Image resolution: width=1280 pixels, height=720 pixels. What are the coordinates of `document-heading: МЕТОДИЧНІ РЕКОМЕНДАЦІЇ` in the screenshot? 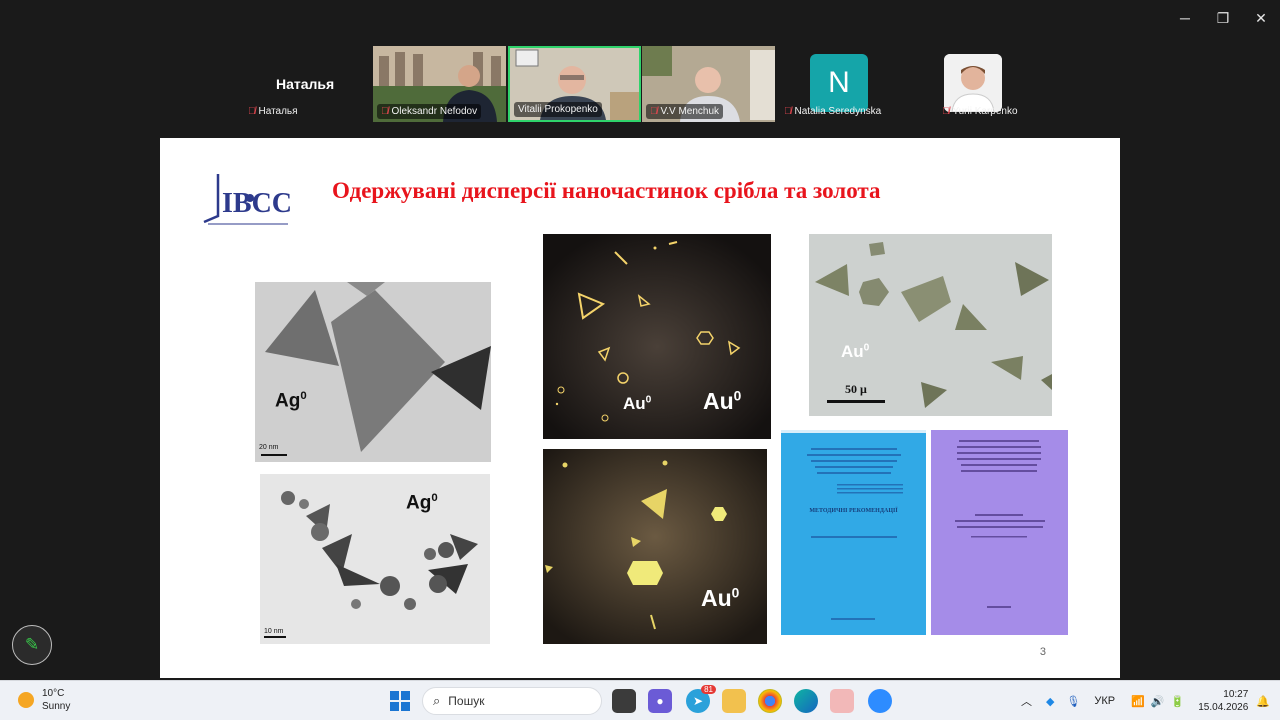 It's located at (853, 511).